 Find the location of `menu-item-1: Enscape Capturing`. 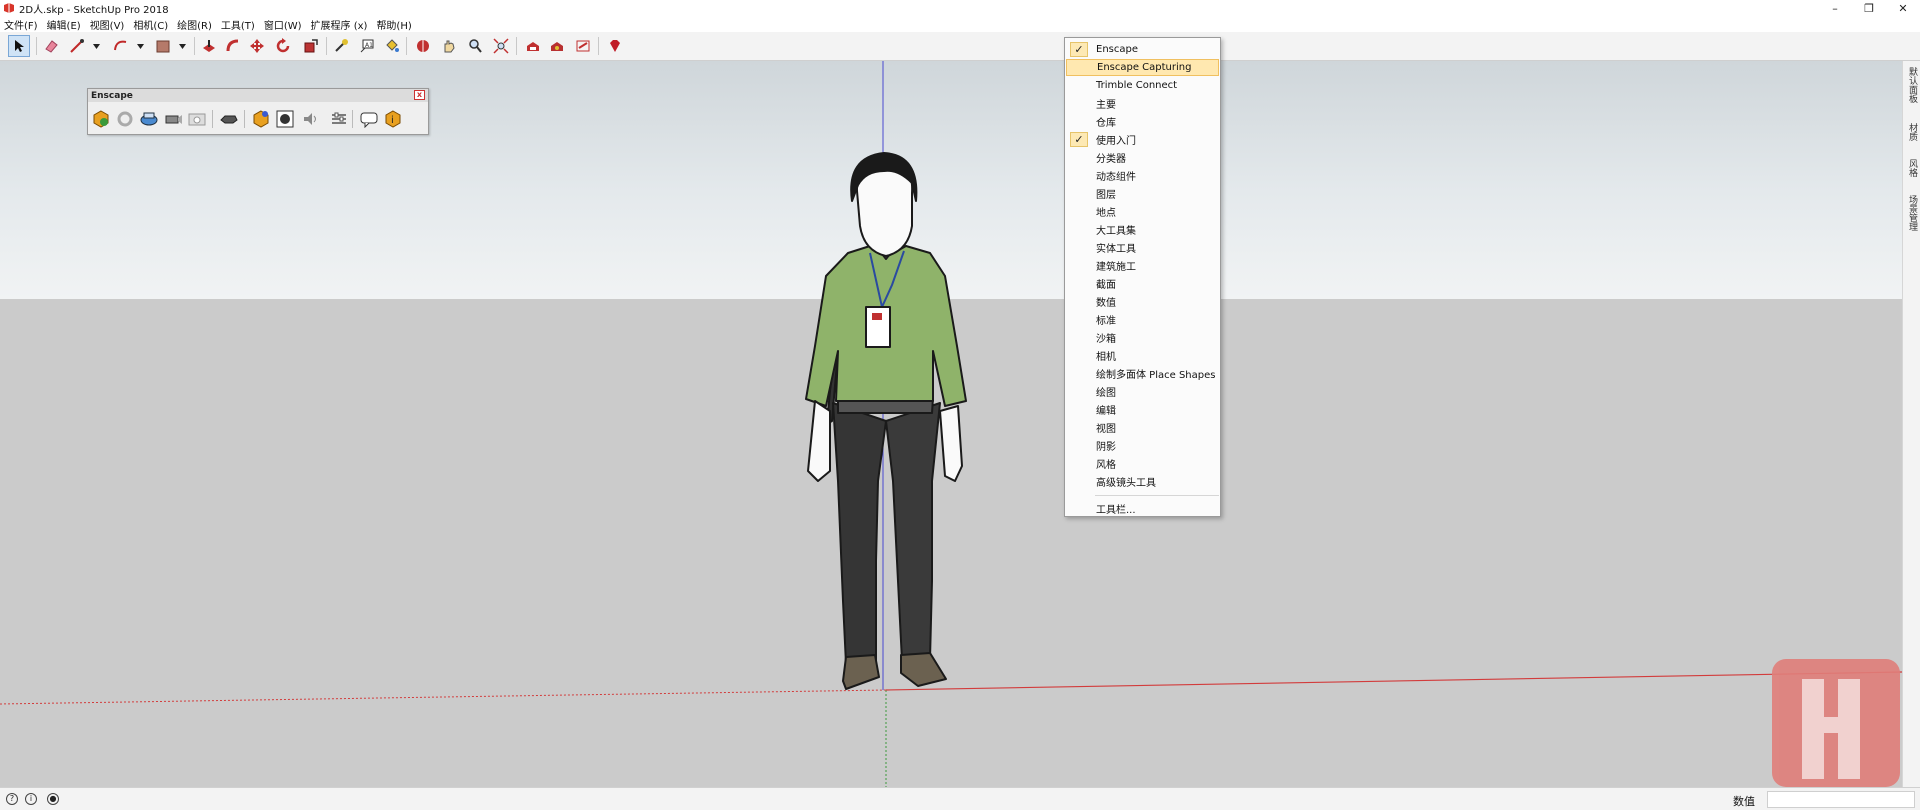

menu-item-1: Enscape Capturing is located at coordinates (1142, 67).